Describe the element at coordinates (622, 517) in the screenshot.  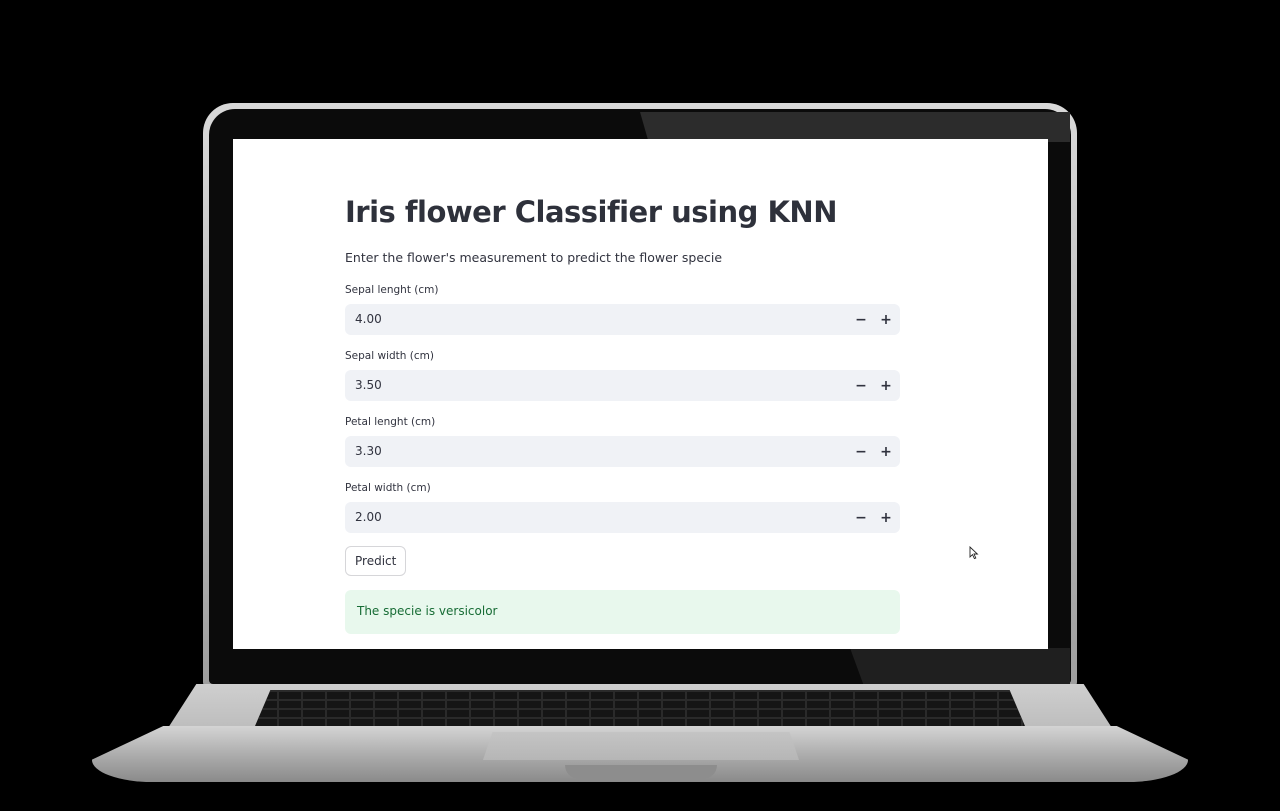
I see `petal-width-input: 2.00 − +` at that location.